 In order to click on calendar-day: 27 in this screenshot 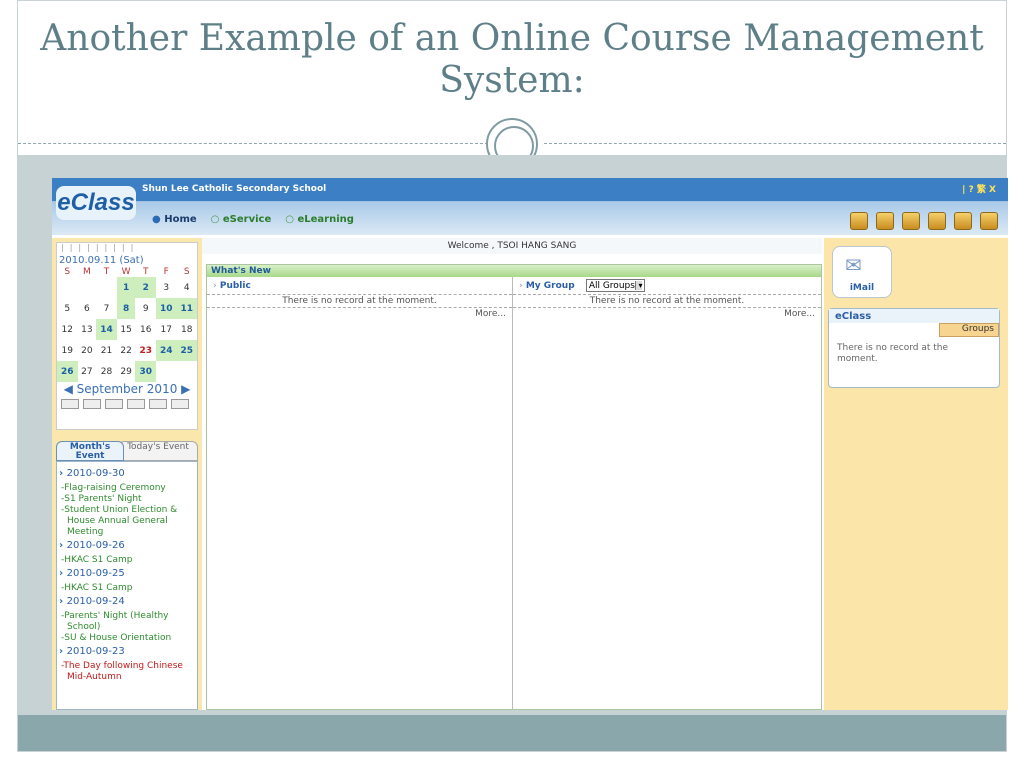, I will do `click(87, 371)`.